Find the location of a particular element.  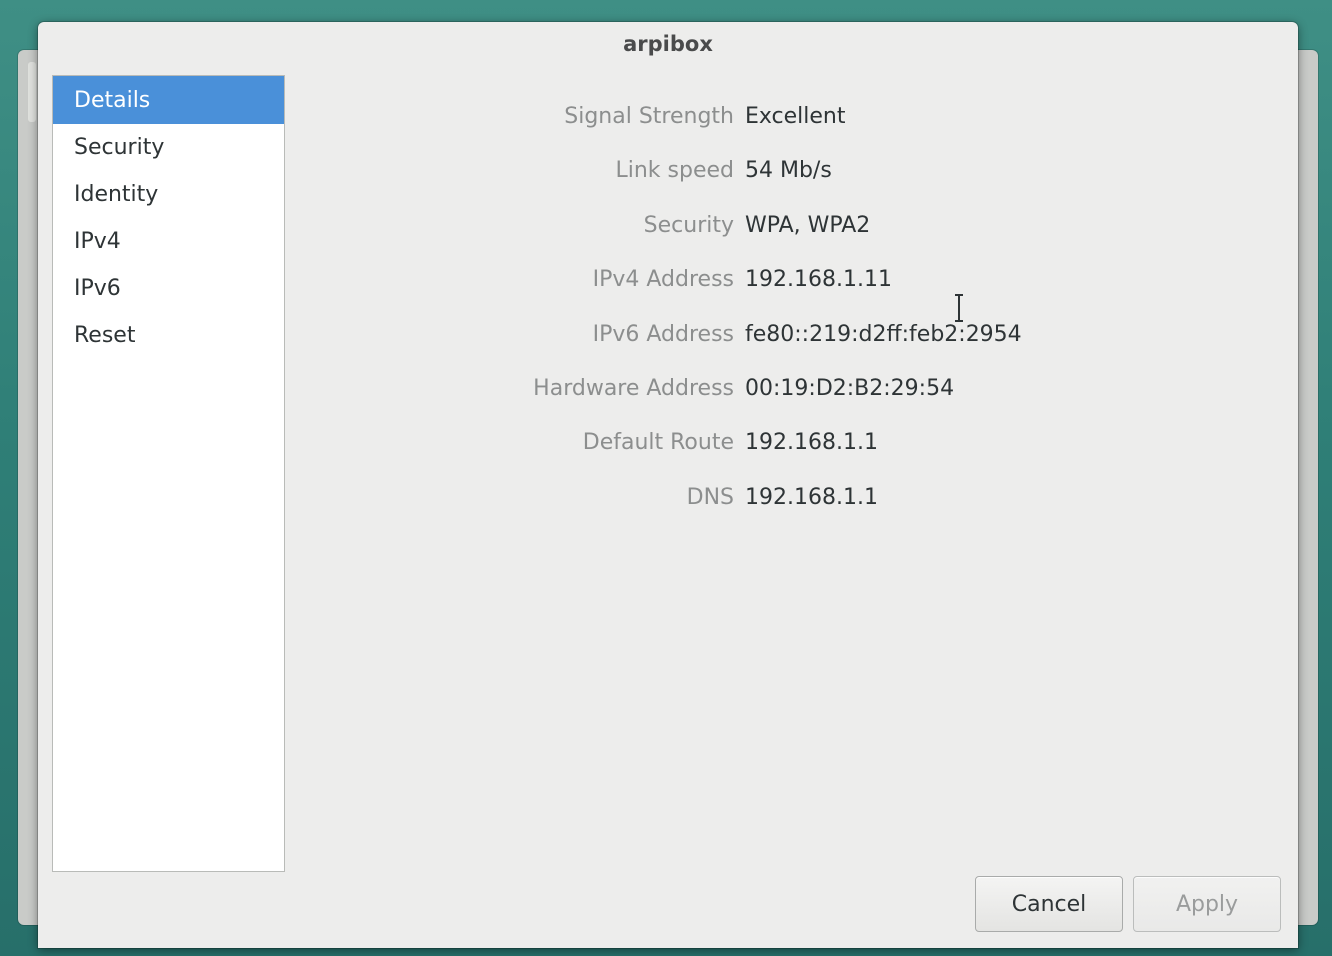

apply-button: Apply is located at coordinates (1207, 904).